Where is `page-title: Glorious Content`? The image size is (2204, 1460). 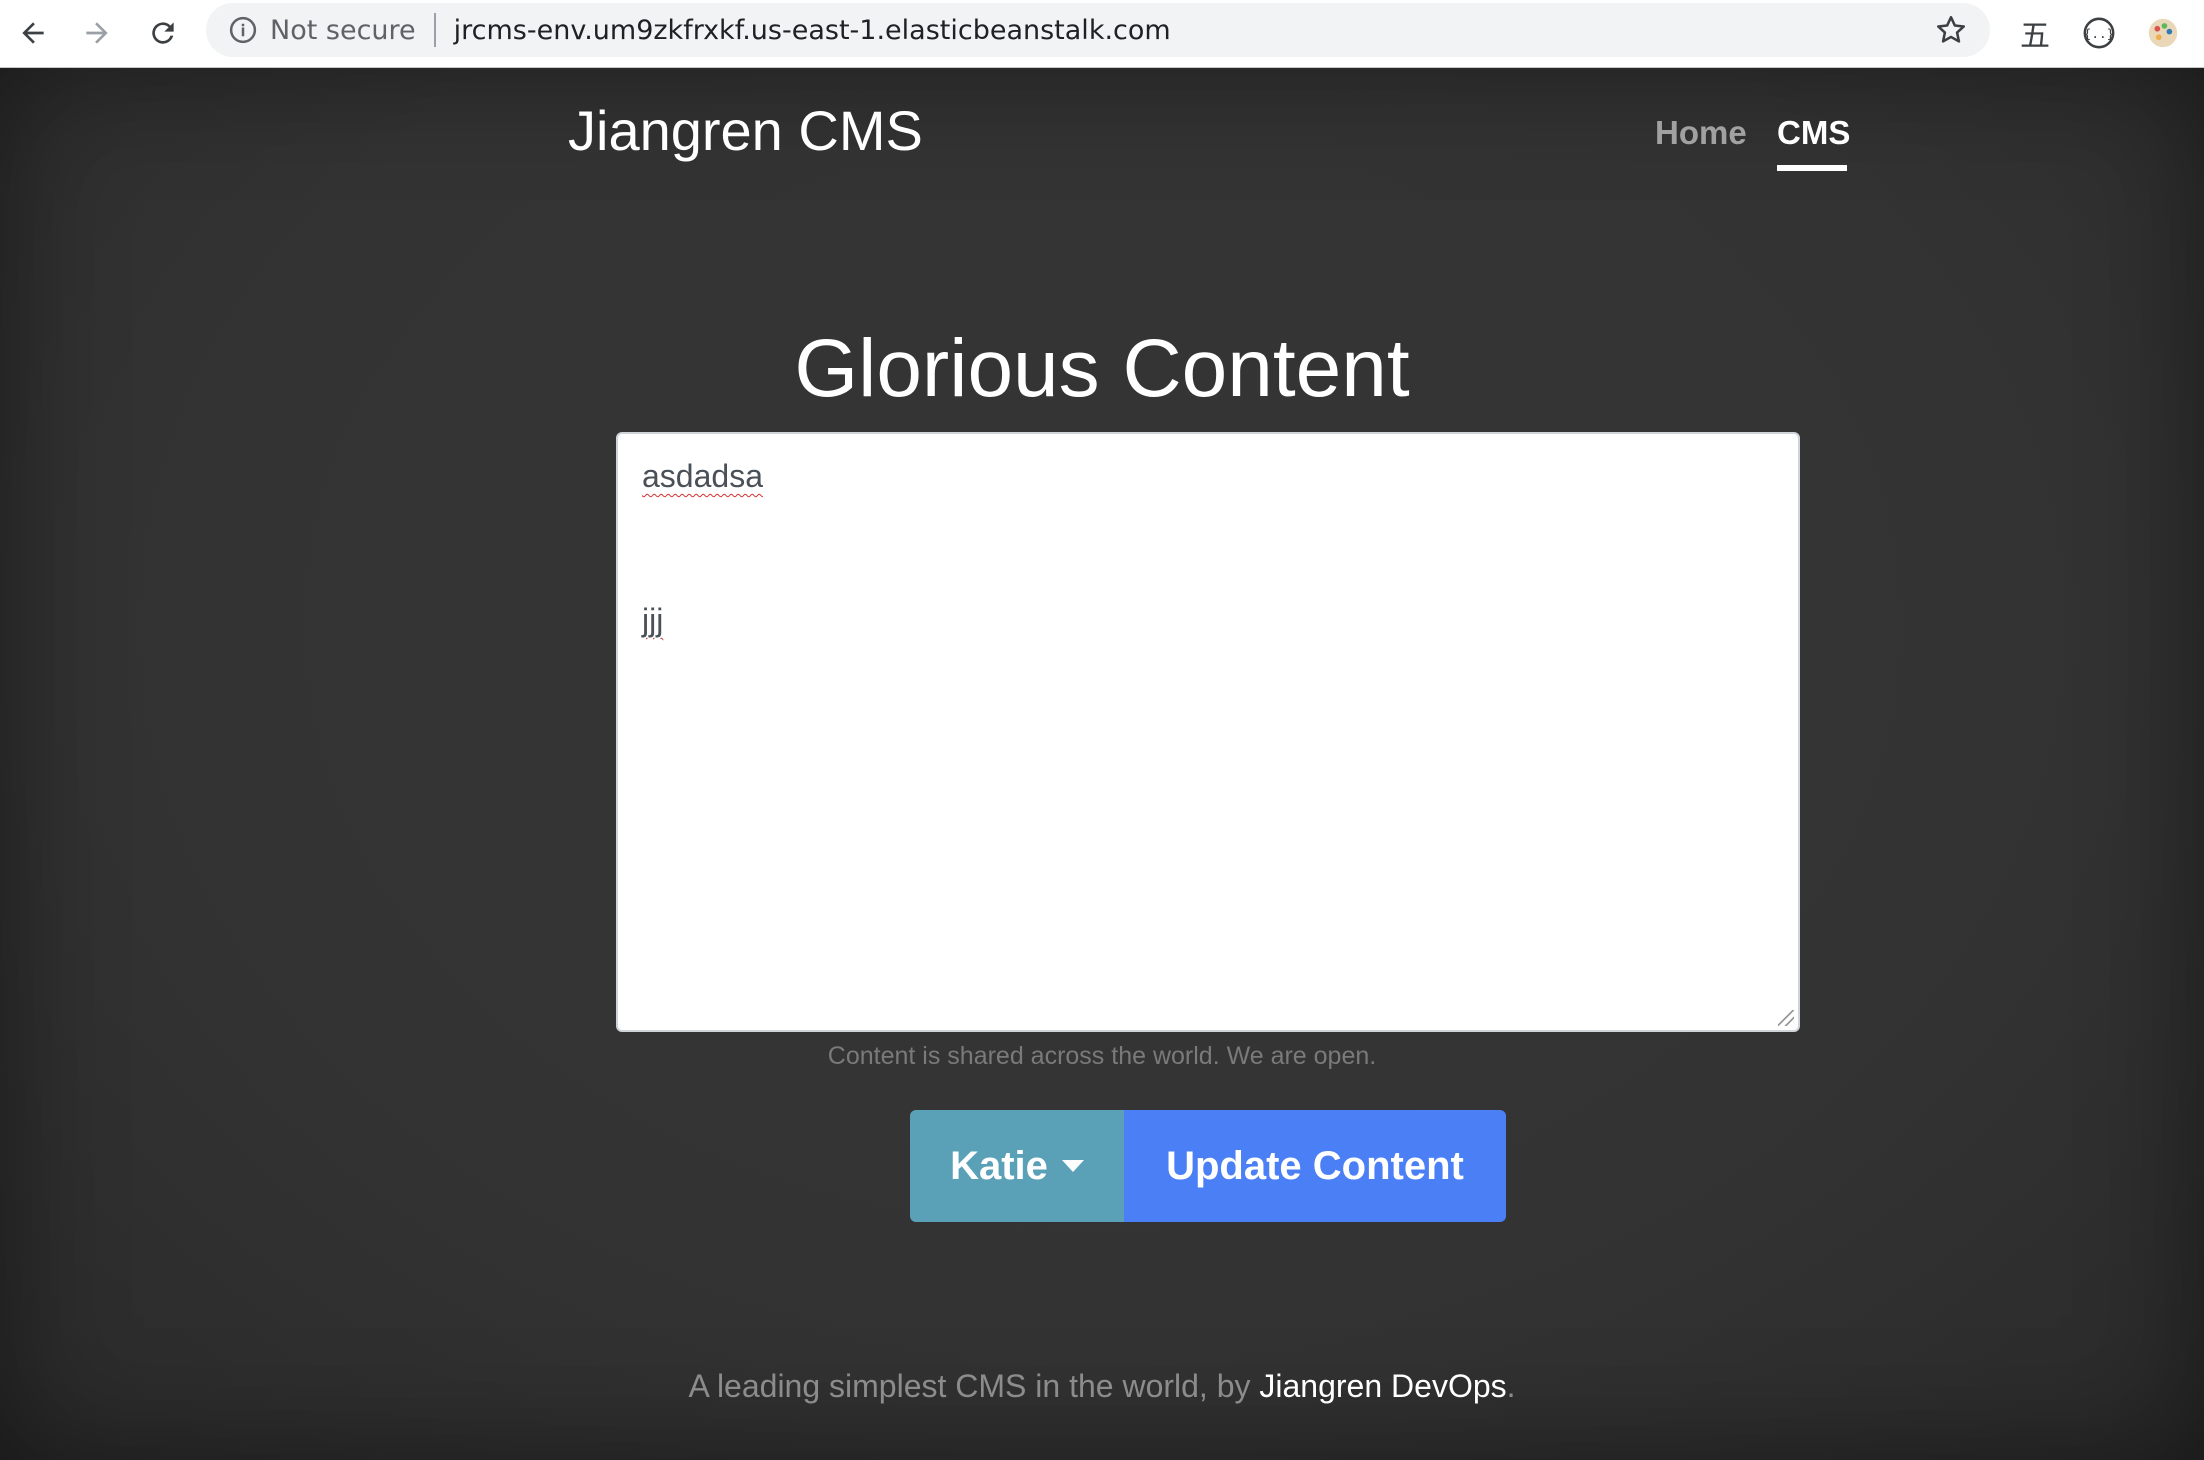 page-title: Glorious Content is located at coordinates (1102, 368).